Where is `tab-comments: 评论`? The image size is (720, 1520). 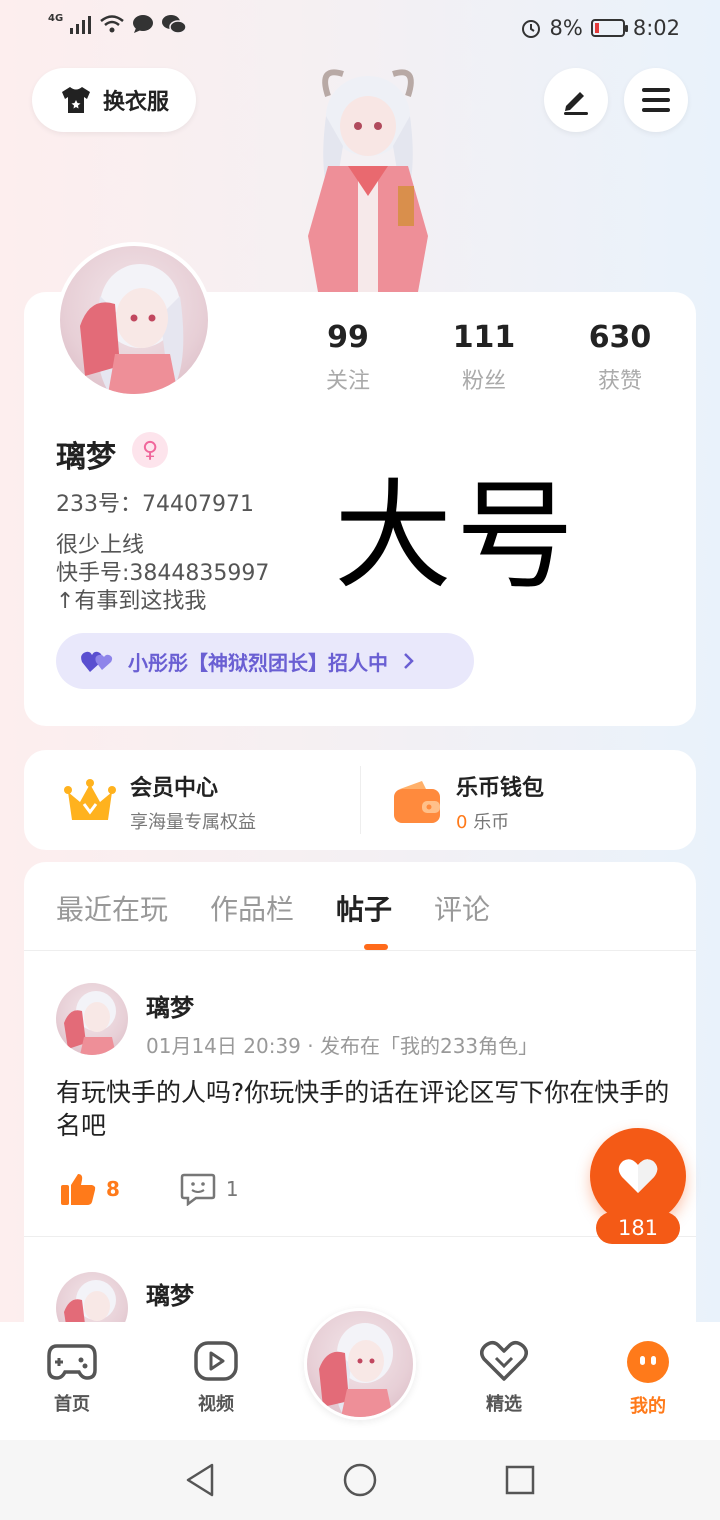
tab-comments: 评论 is located at coordinates (462, 908).